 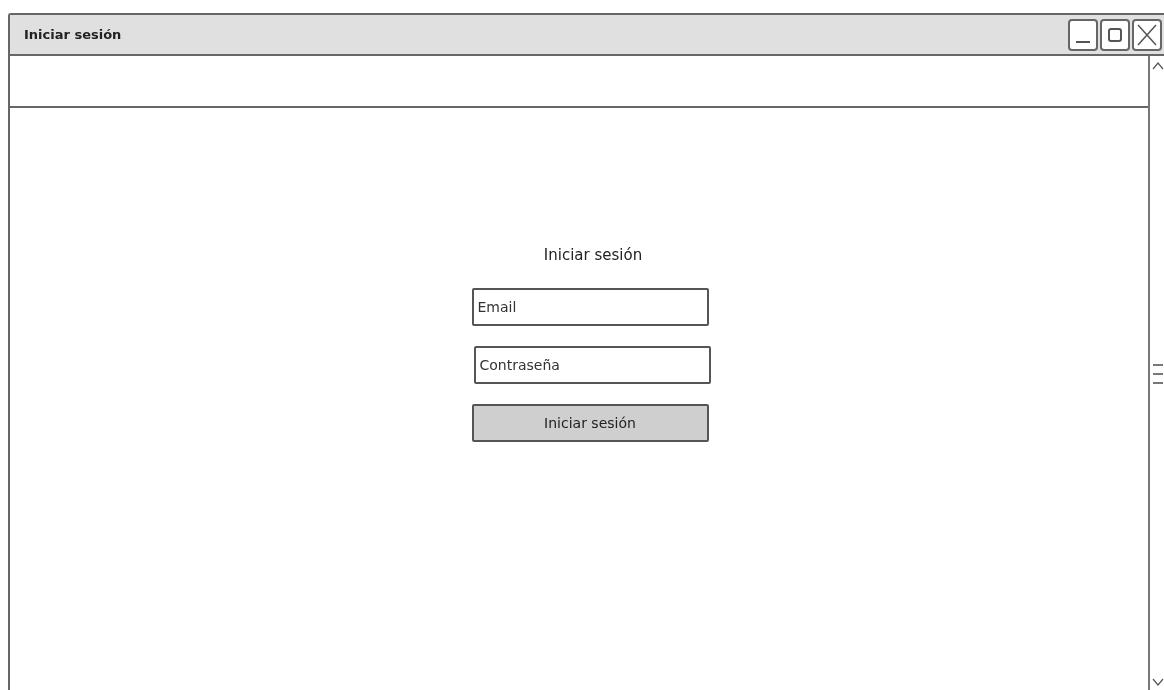 I want to click on window-title: Iniciar sesión, so click(x=73, y=34).